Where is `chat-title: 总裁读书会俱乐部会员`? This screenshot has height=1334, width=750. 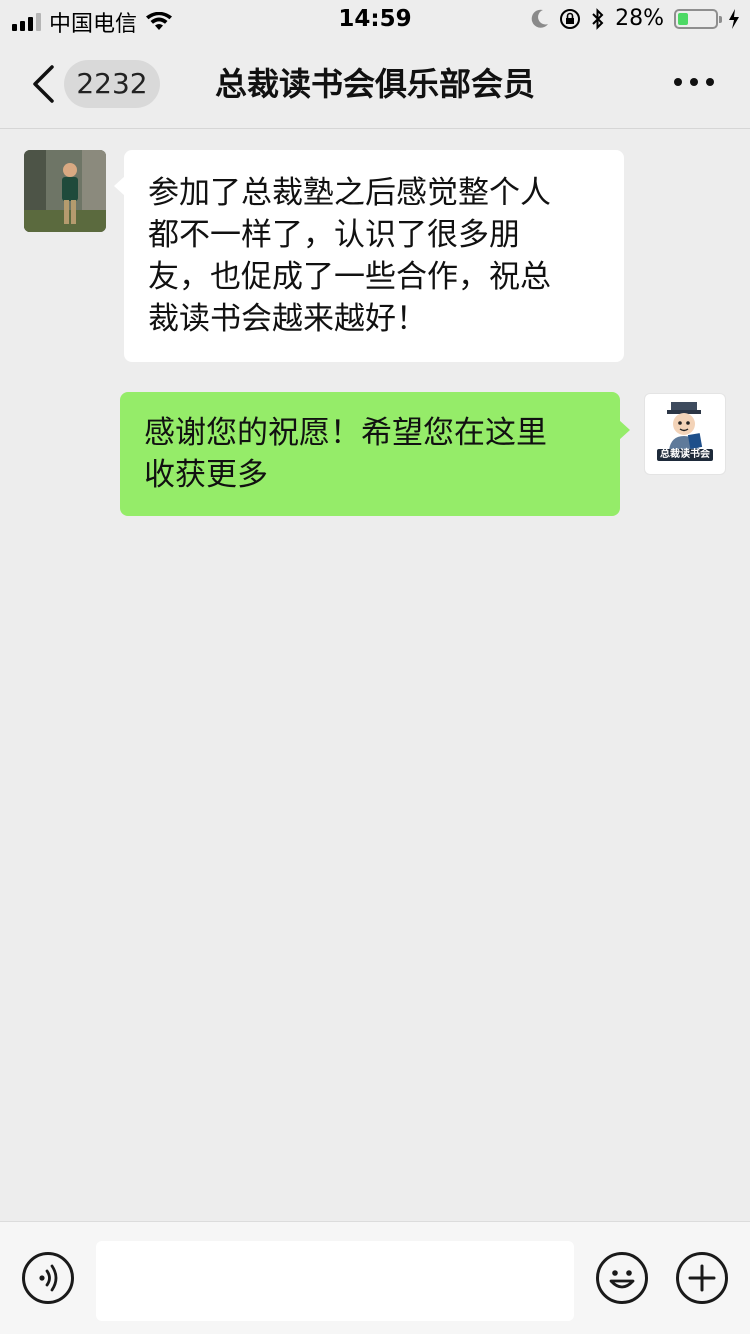
chat-title: 总裁读书会俱乐部会员 is located at coordinates (374, 84).